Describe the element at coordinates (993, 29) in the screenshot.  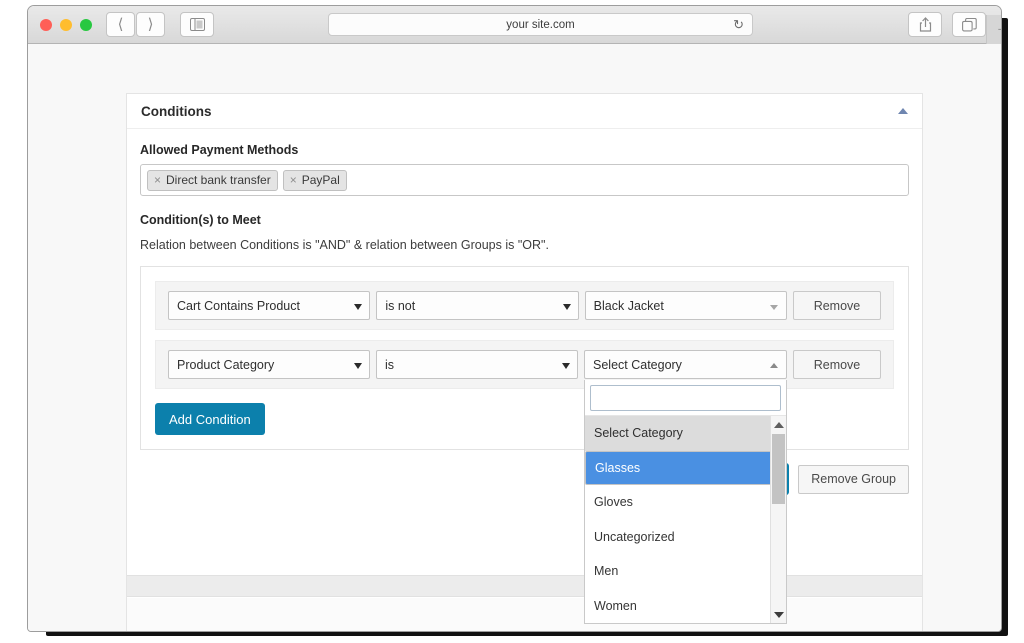
I see `new-tab-button: +` at that location.